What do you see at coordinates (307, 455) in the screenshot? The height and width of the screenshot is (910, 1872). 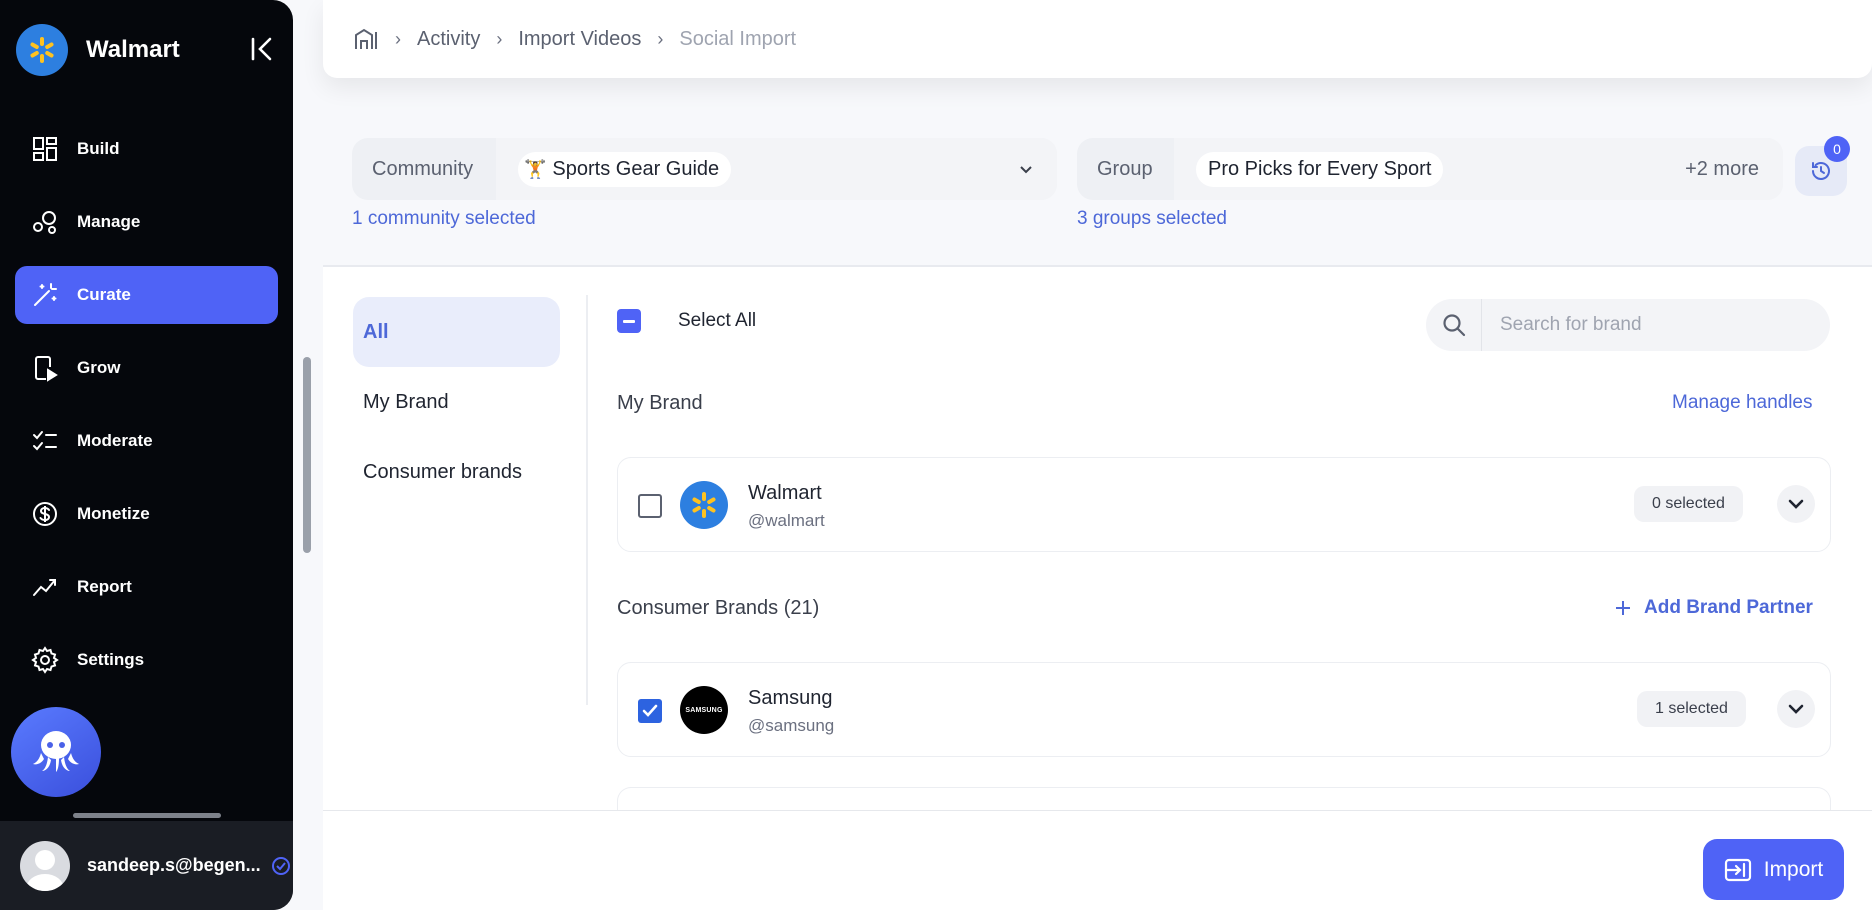 I see `sidebar-scrollbar` at bounding box center [307, 455].